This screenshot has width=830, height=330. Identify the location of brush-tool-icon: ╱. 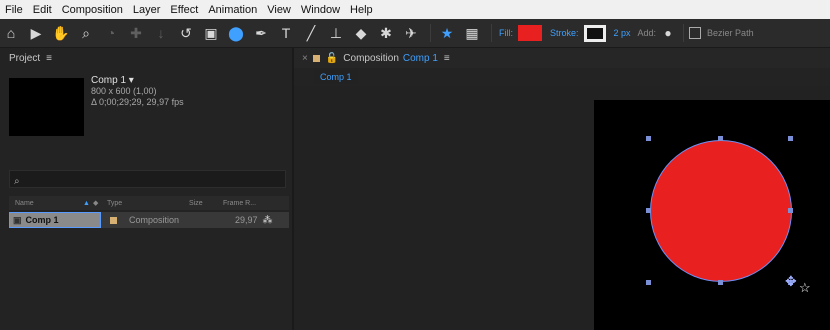
(311, 33).